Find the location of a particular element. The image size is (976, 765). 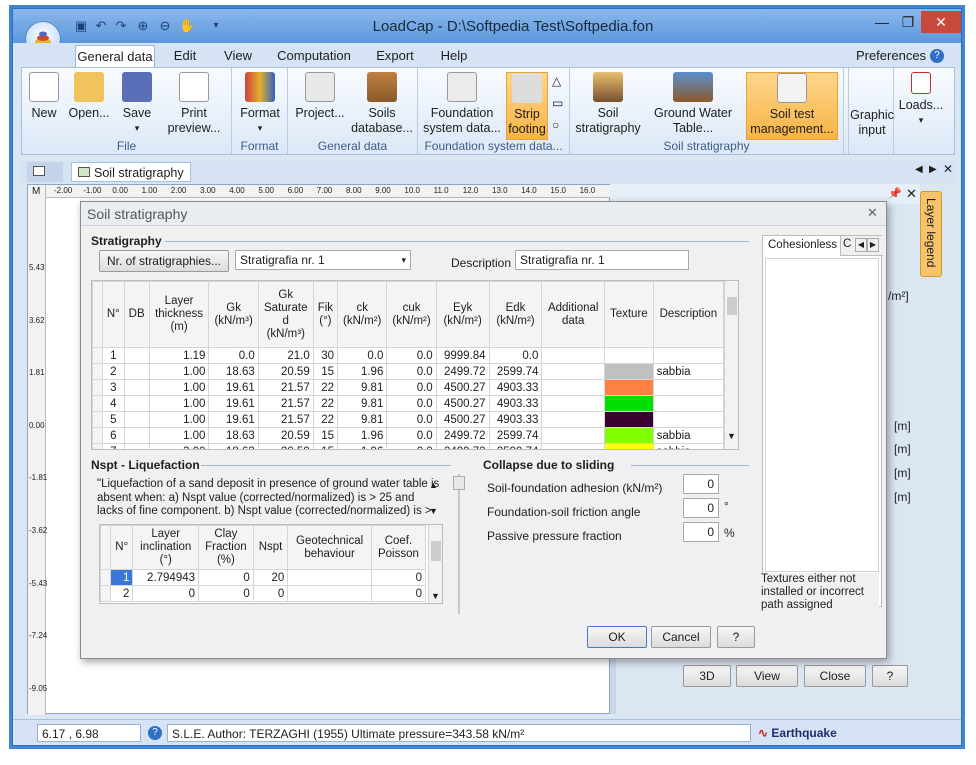

format-button: Format ▾ is located at coordinates (260, 104).